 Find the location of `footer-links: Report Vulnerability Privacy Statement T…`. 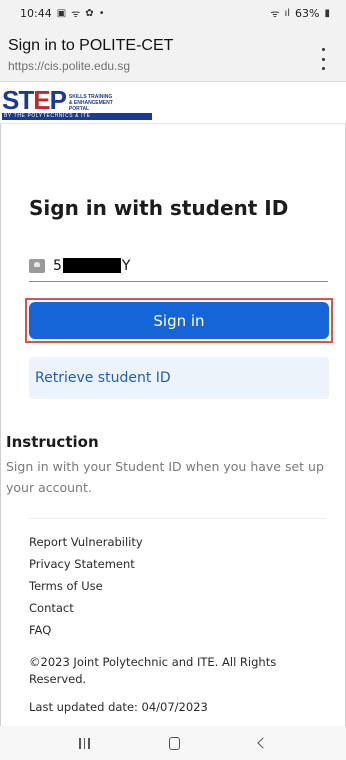

footer-links: Report Vulnerability Privacy Statement T… is located at coordinates (86, 589).